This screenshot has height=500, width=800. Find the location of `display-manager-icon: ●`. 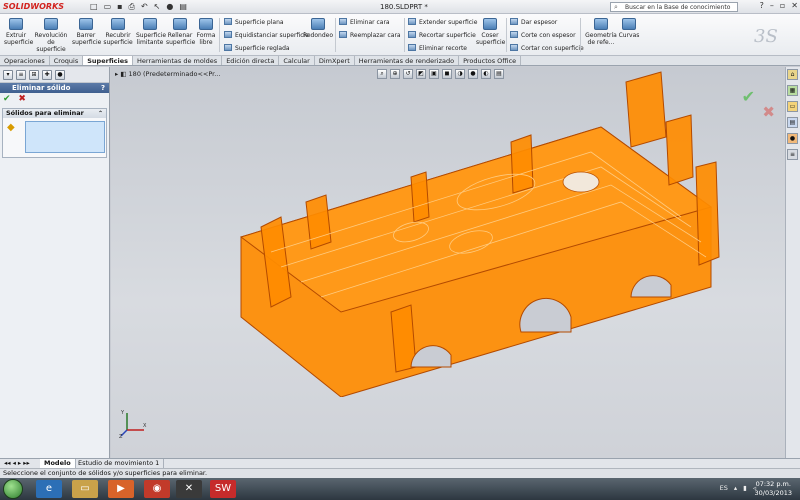

display-manager-icon: ● is located at coordinates (60, 75).